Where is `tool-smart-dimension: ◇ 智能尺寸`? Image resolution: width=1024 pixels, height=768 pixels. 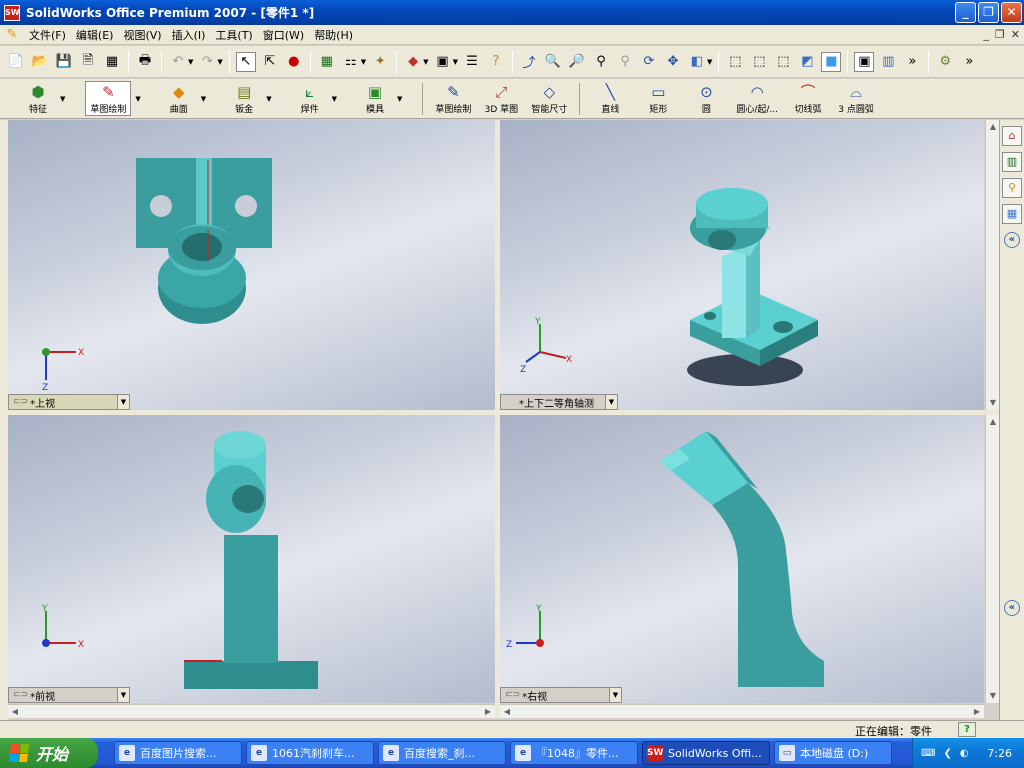 tool-smart-dimension: ◇ 智能尺寸 is located at coordinates (549, 98).